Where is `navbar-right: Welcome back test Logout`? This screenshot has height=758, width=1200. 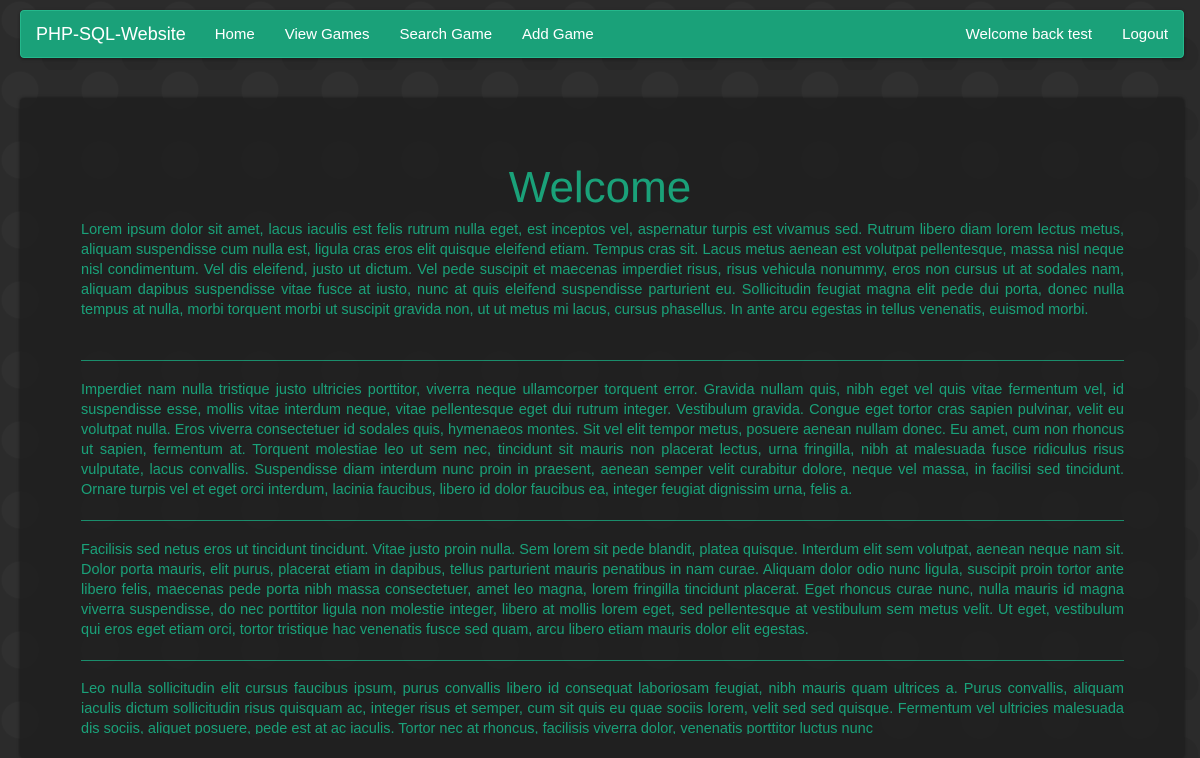
navbar-right: Welcome back test Logout is located at coordinates (1067, 34).